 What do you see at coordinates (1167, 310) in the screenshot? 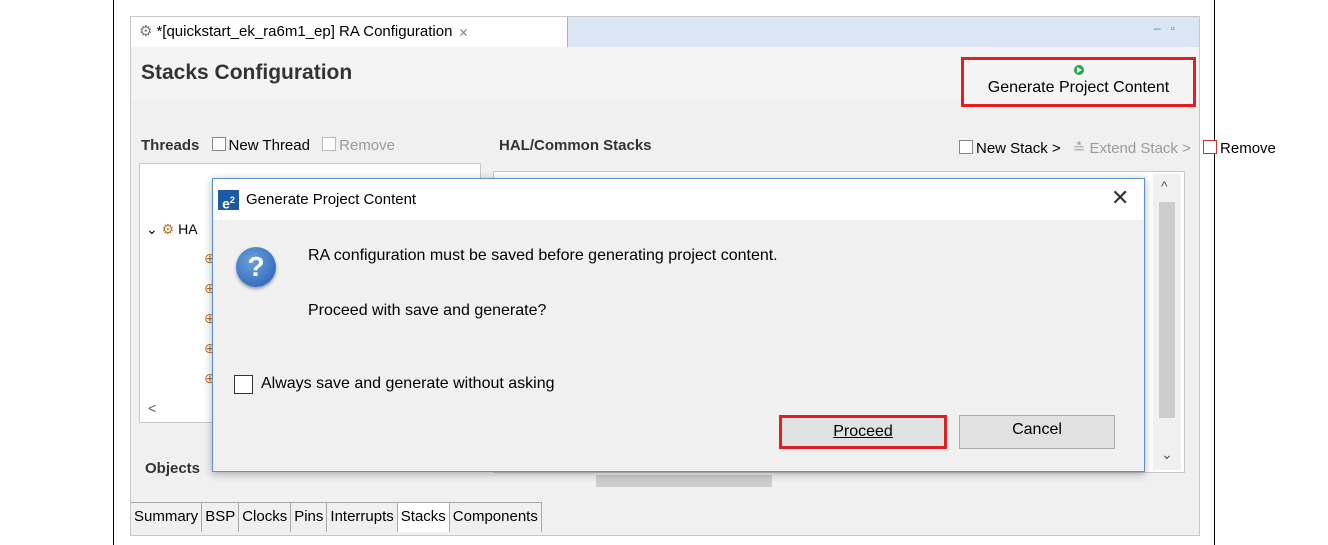
I see `scrollbar-thumb` at bounding box center [1167, 310].